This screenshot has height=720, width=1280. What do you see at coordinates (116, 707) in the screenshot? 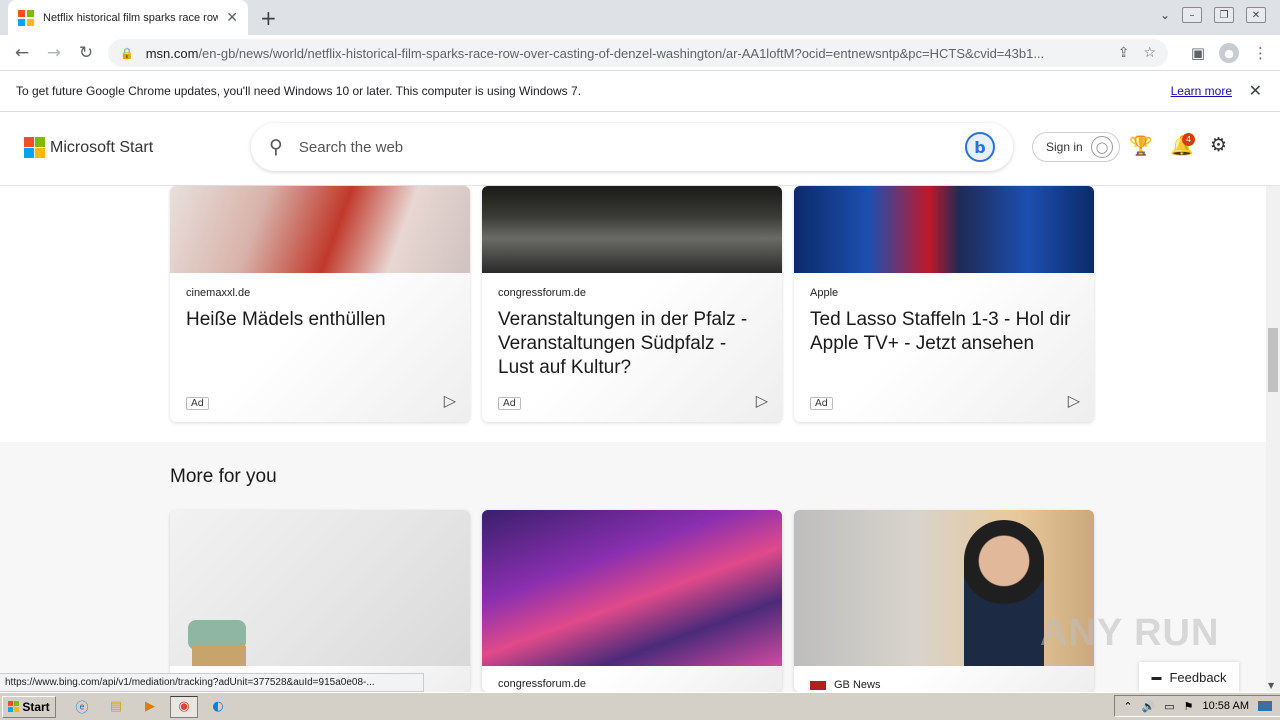
I see `file-explorer-icon: ▤` at bounding box center [116, 707].